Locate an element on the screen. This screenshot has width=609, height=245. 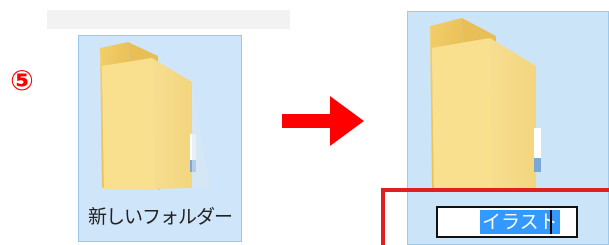
explorer-top-strip is located at coordinates (168, 19).